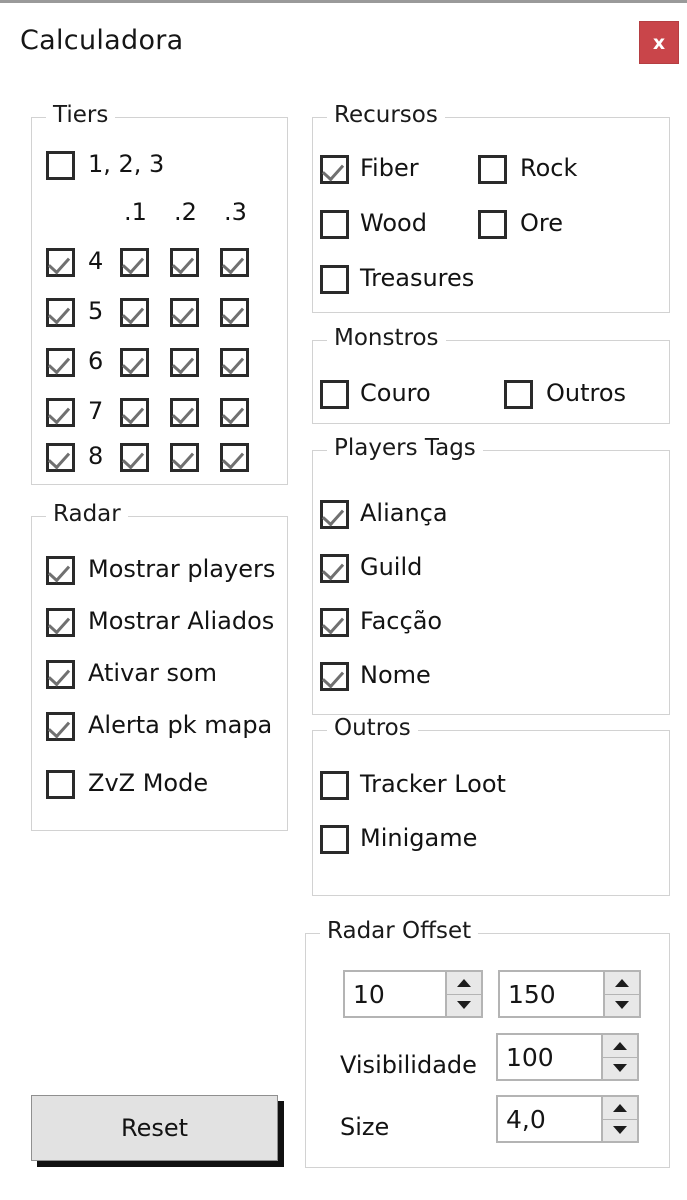  I want to click on radar-offset-y-spinner: 150, so click(569, 994).